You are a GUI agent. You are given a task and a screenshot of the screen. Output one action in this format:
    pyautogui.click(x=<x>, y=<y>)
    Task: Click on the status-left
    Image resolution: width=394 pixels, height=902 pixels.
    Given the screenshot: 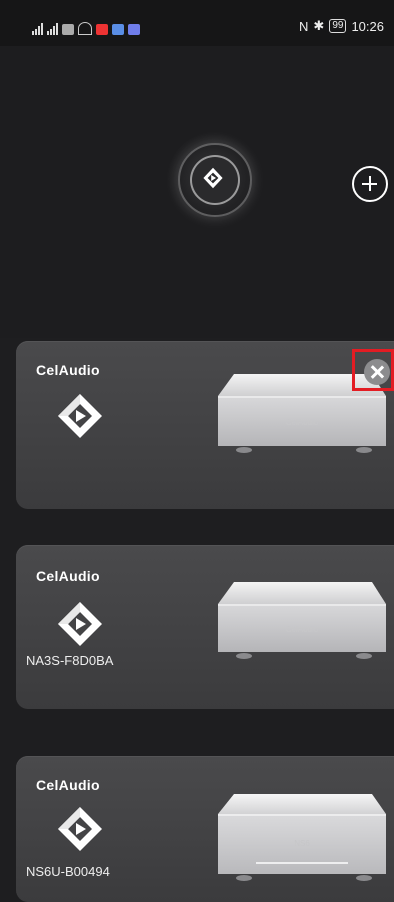 What is the action you would take?
    pyautogui.click(x=86, y=28)
    